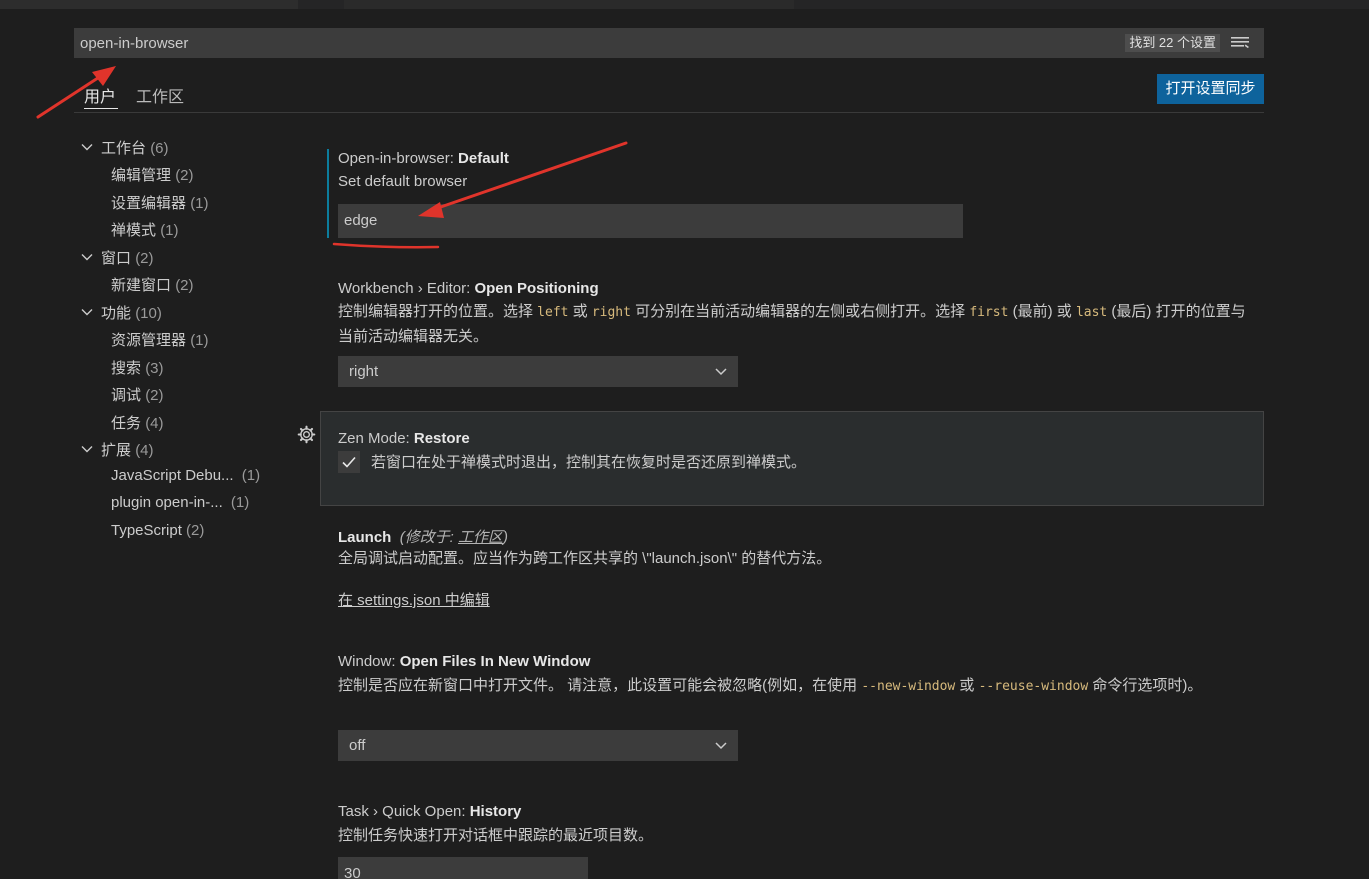 Image resolution: width=1369 pixels, height=879 pixels. I want to click on tab-workspace: 工作区, so click(160, 95).